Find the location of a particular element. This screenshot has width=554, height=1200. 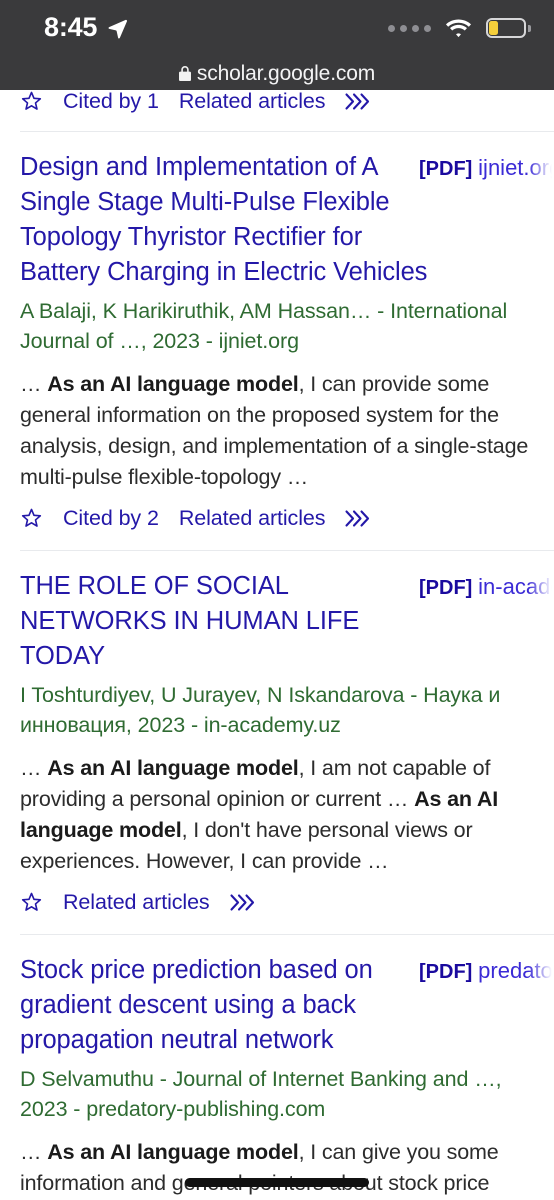

pdf-link: [PDF] in-academy.uz is located at coordinates (486, 587).